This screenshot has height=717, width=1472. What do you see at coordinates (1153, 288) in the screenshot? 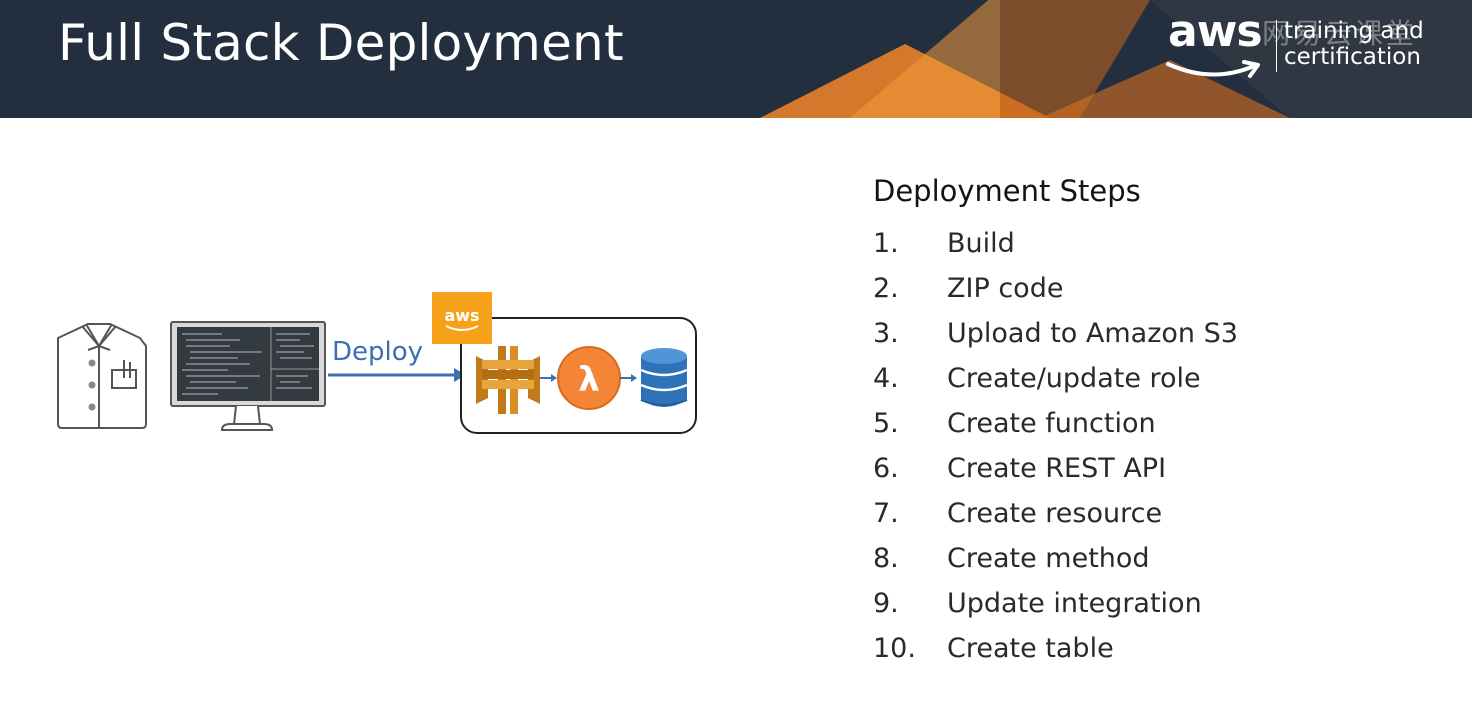
I see `list-item: 2. ZIP code` at bounding box center [1153, 288].